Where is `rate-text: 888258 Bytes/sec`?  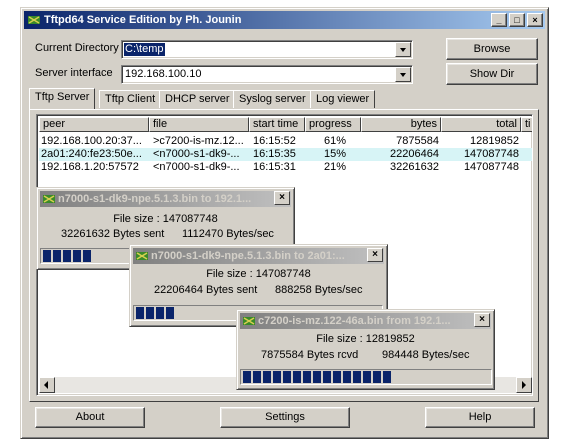 rate-text: 888258 Bytes/sec is located at coordinates (319, 290).